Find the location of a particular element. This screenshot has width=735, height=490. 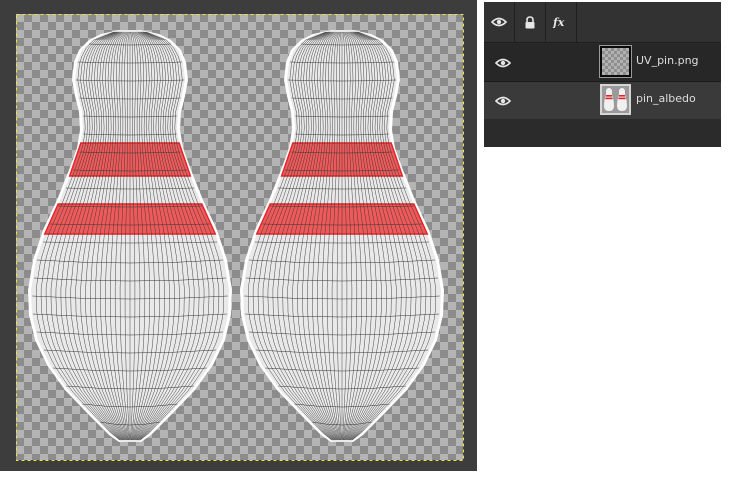

layers-panel-header: ƒx is located at coordinates (602, 22).